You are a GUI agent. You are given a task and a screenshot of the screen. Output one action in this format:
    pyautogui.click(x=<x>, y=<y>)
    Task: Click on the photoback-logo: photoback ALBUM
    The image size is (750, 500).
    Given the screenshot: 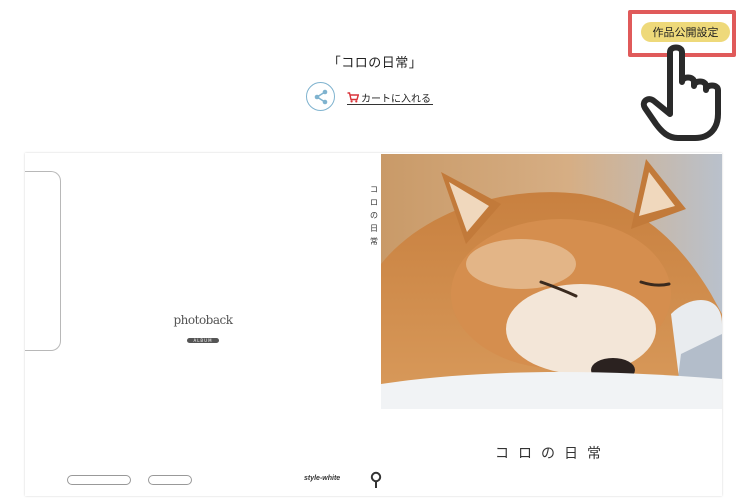 What is the action you would take?
    pyautogui.click(x=203, y=329)
    